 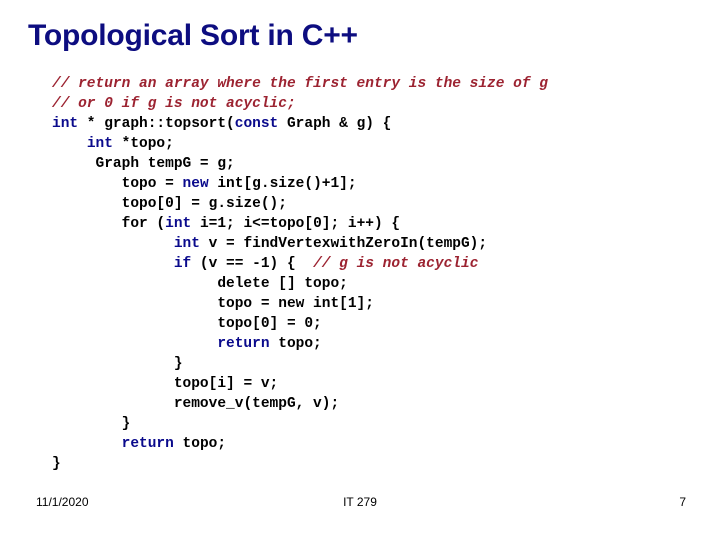 What do you see at coordinates (372, 164) in the screenshot?
I see `code-line: Graph tempG = g;` at bounding box center [372, 164].